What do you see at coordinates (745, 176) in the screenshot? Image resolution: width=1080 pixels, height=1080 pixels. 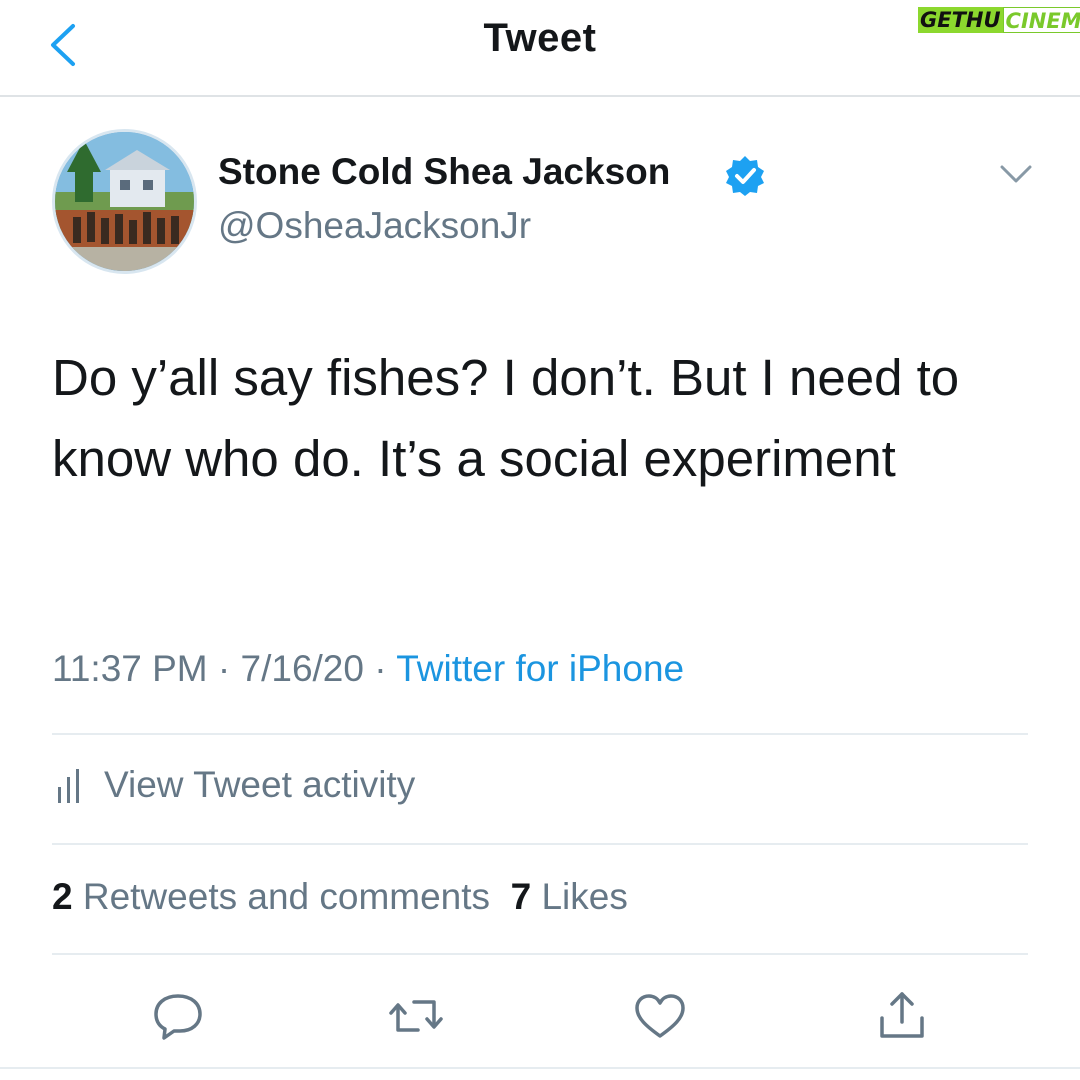 I see `verified-badge-icon` at bounding box center [745, 176].